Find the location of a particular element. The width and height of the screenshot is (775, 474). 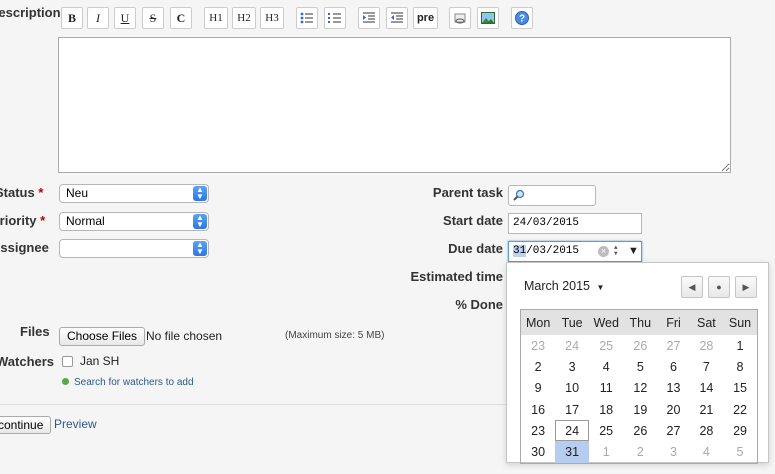

unordered-list-button is located at coordinates (307, 18).